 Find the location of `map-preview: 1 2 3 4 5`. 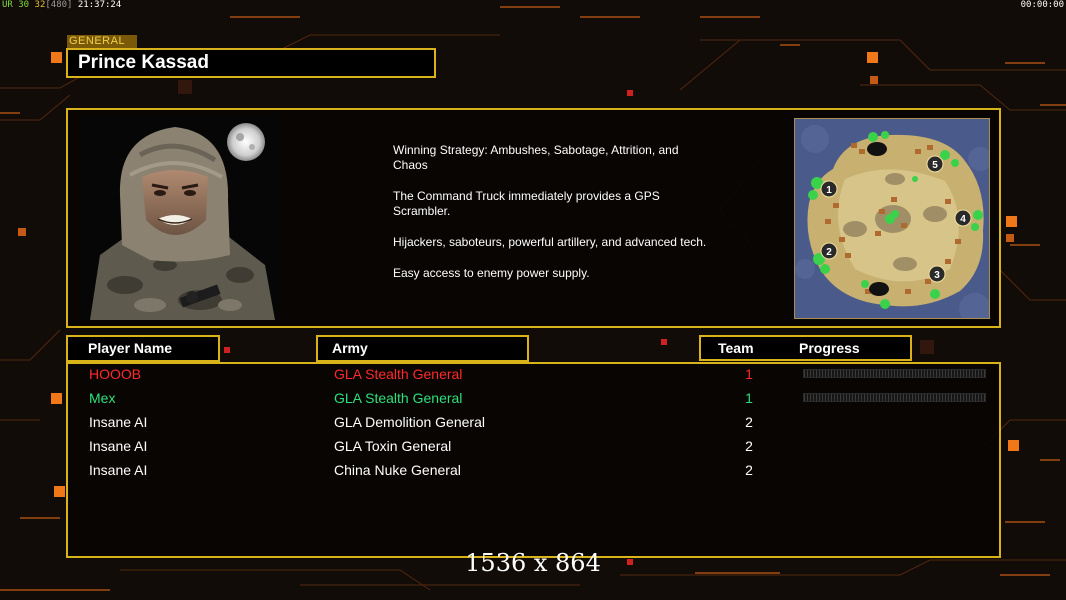

map-preview: 1 2 3 4 5 is located at coordinates (892, 218).